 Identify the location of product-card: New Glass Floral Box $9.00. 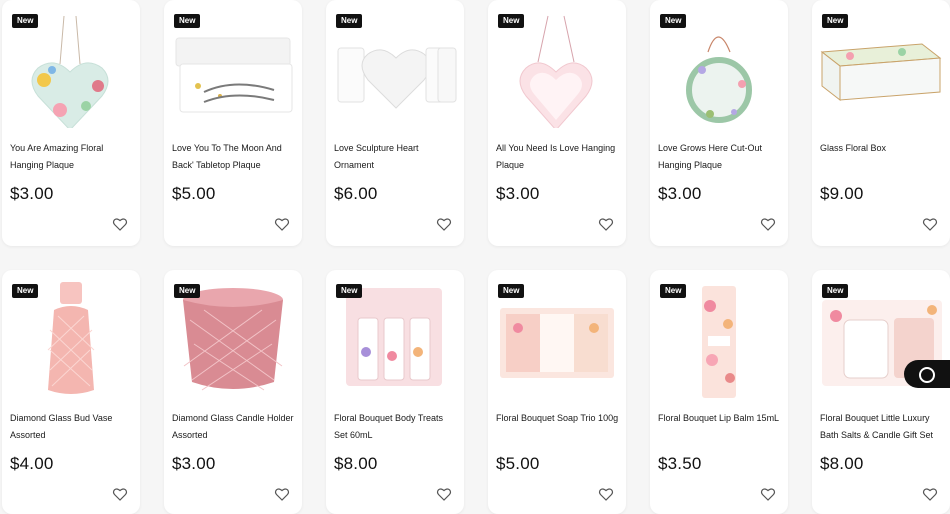
(881, 123).